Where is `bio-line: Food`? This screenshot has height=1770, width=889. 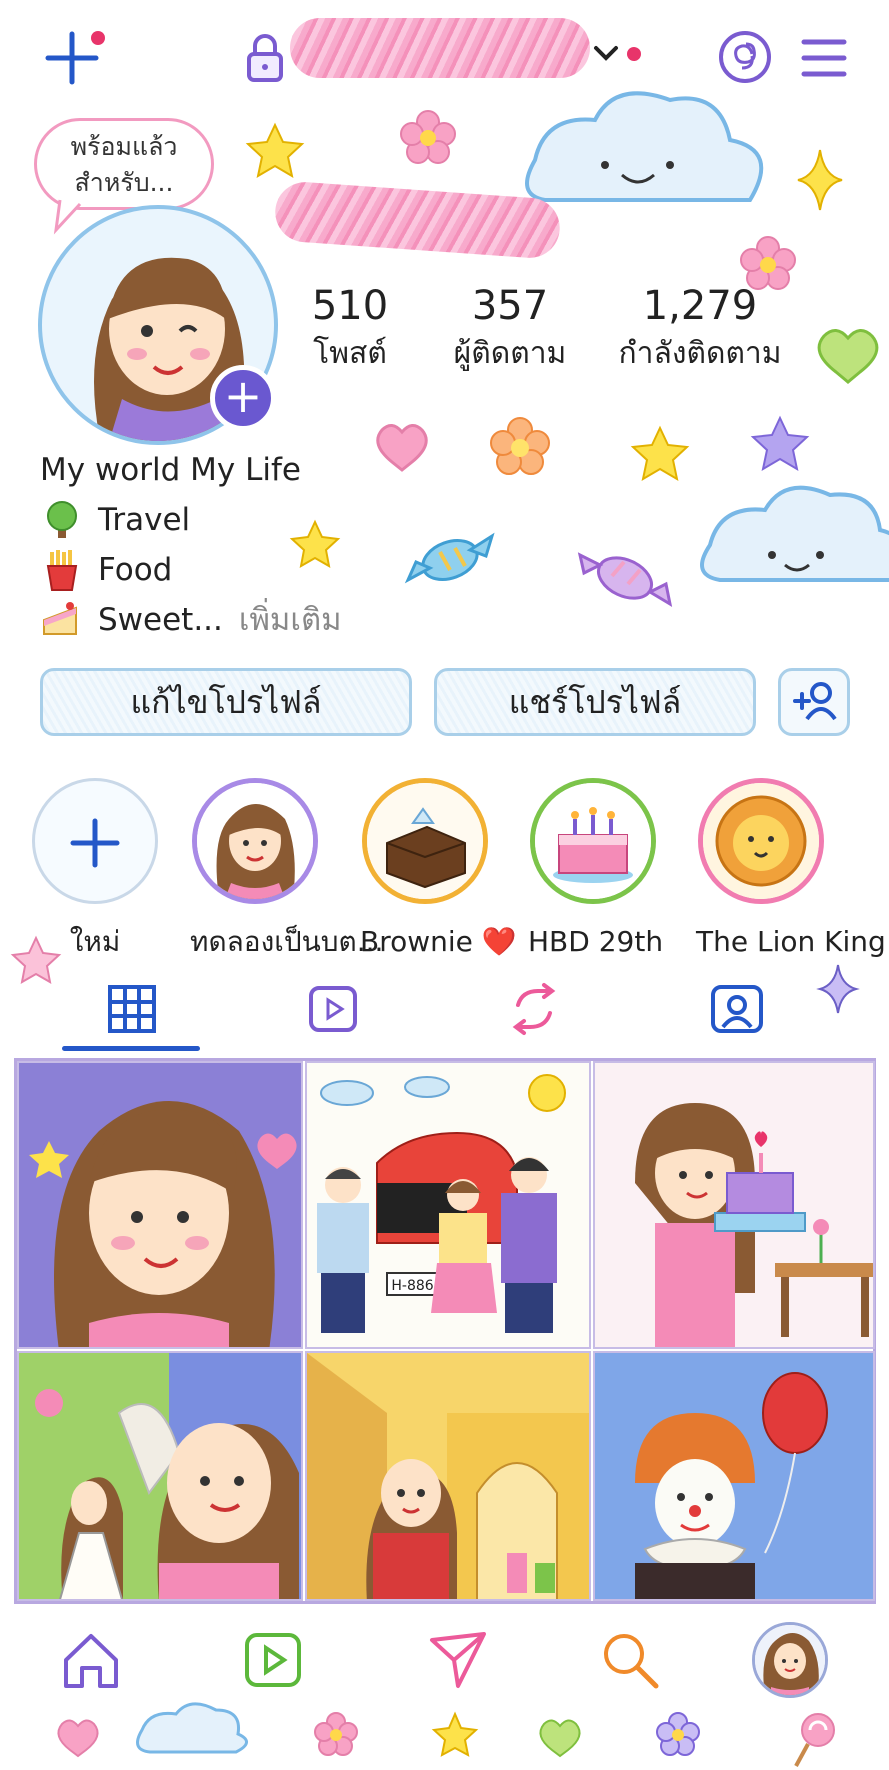 bio-line: Food is located at coordinates (106, 570).